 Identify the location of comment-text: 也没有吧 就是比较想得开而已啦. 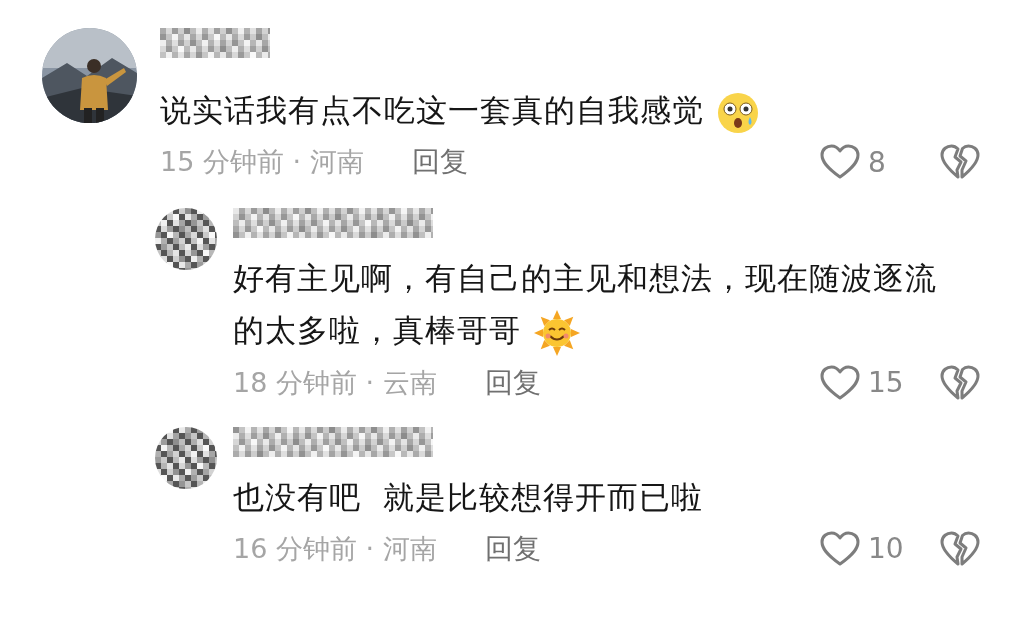
(468, 497).